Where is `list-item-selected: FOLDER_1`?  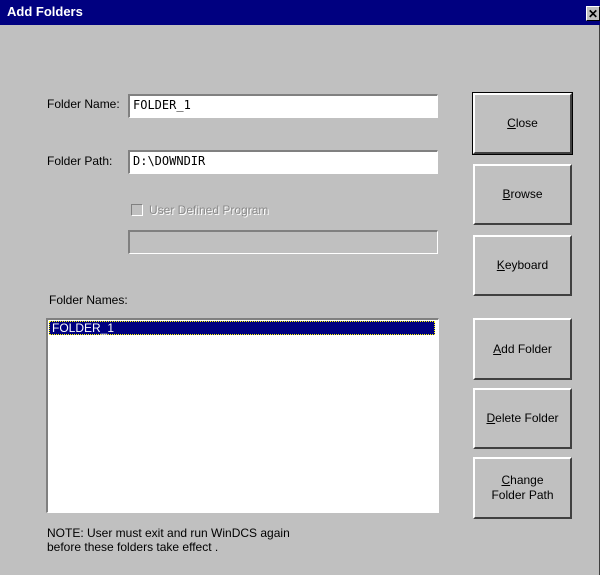
list-item-selected: FOLDER_1 is located at coordinates (242, 328).